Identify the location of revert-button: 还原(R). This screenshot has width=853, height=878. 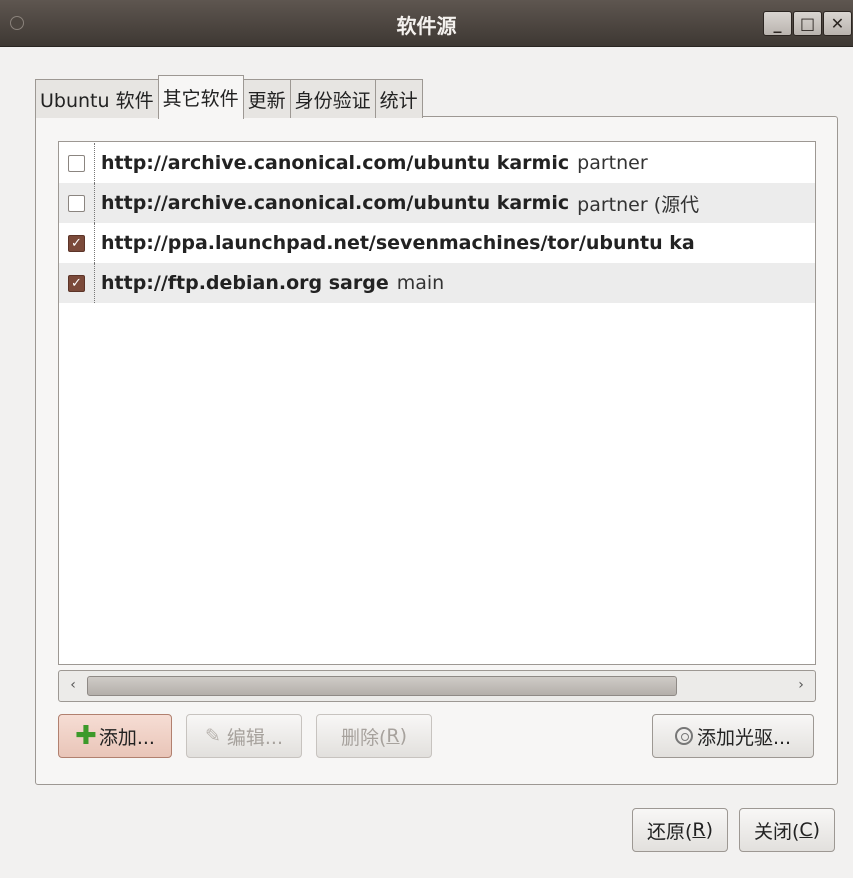
(680, 830).